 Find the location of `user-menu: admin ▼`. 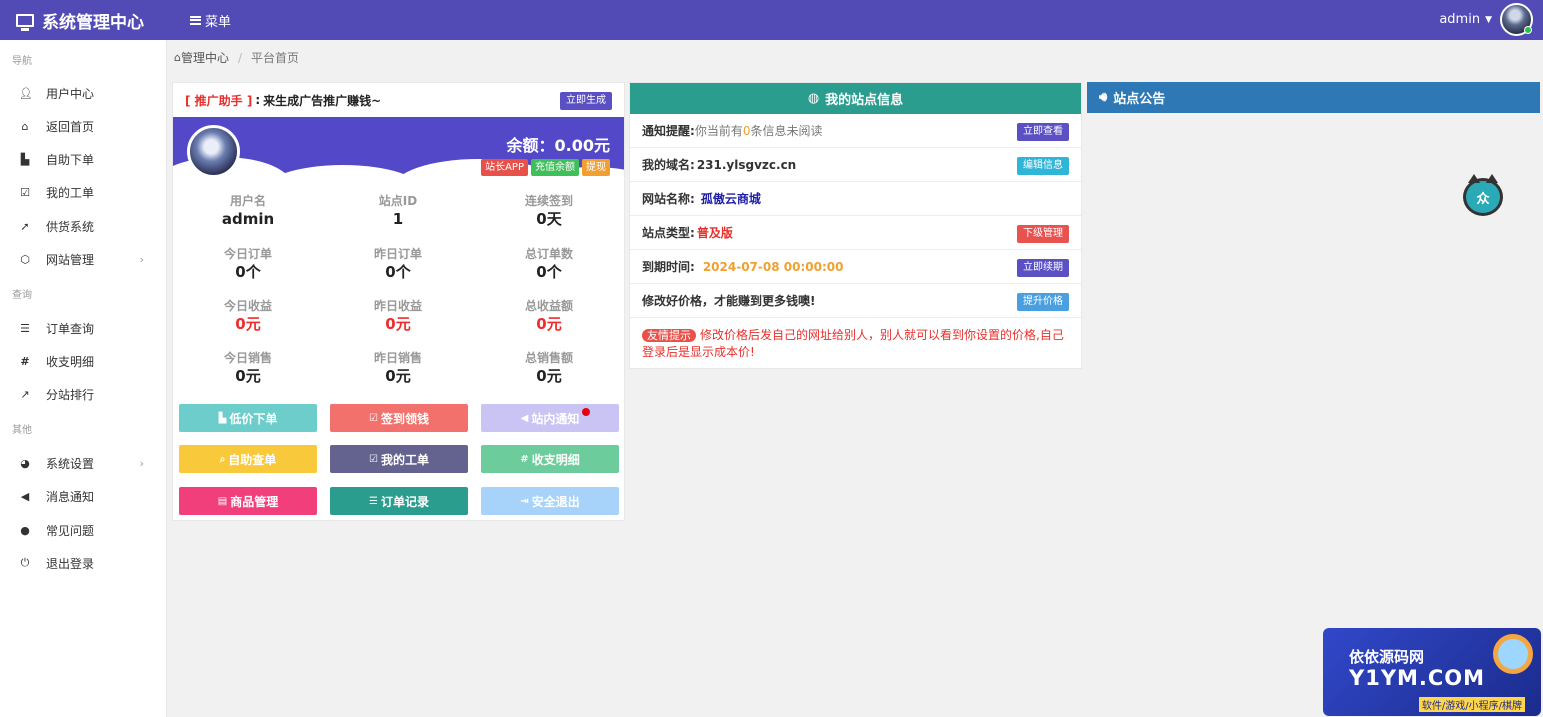

user-menu: admin ▼ is located at coordinates (1486, 19).